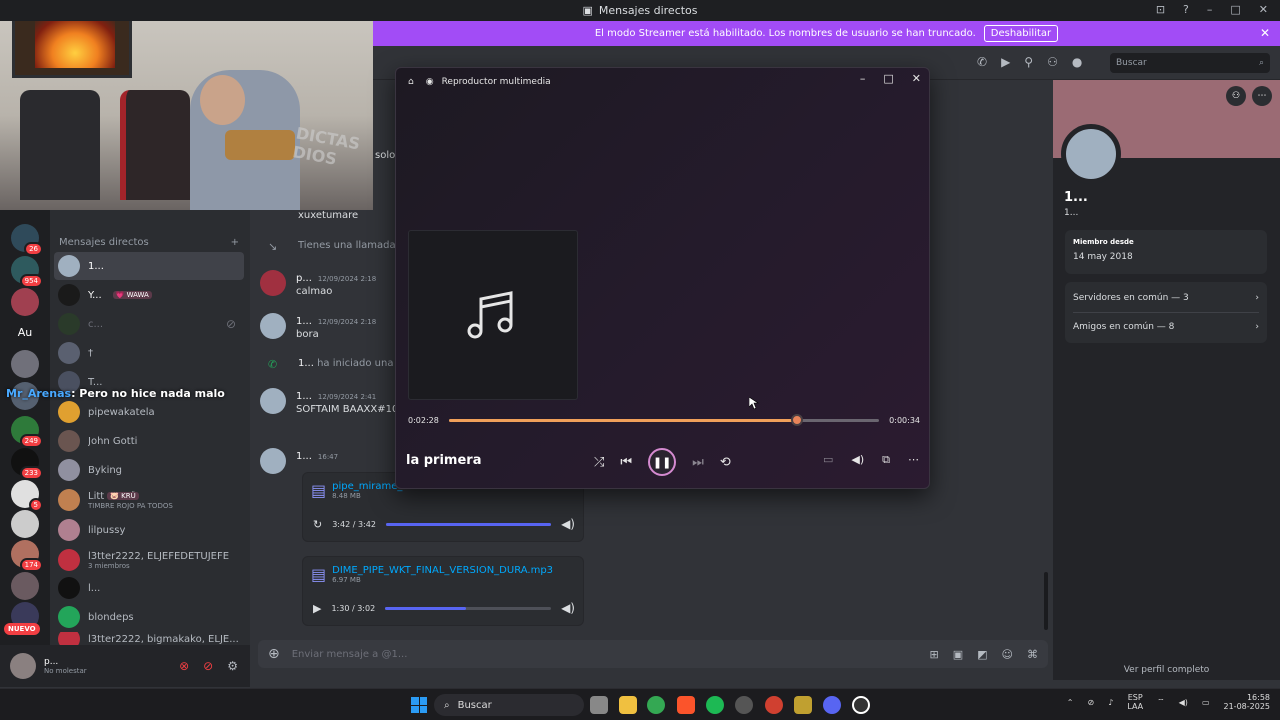 This screenshot has width=1280, height=720. What do you see at coordinates (149, 617) in the screenshot?
I see `dm-item: blondeps` at bounding box center [149, 617].